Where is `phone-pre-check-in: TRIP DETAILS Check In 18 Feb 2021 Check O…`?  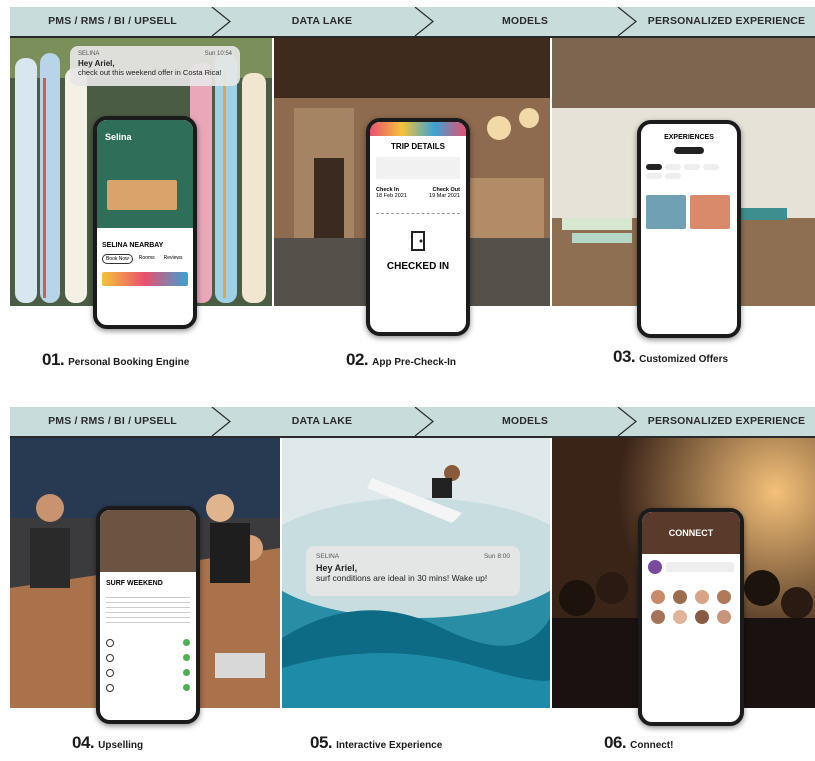 phone-pre-check-in: TRIP DETAILS Check In 18 Feb 2021 Check O… is located at coordinates (418, 227).